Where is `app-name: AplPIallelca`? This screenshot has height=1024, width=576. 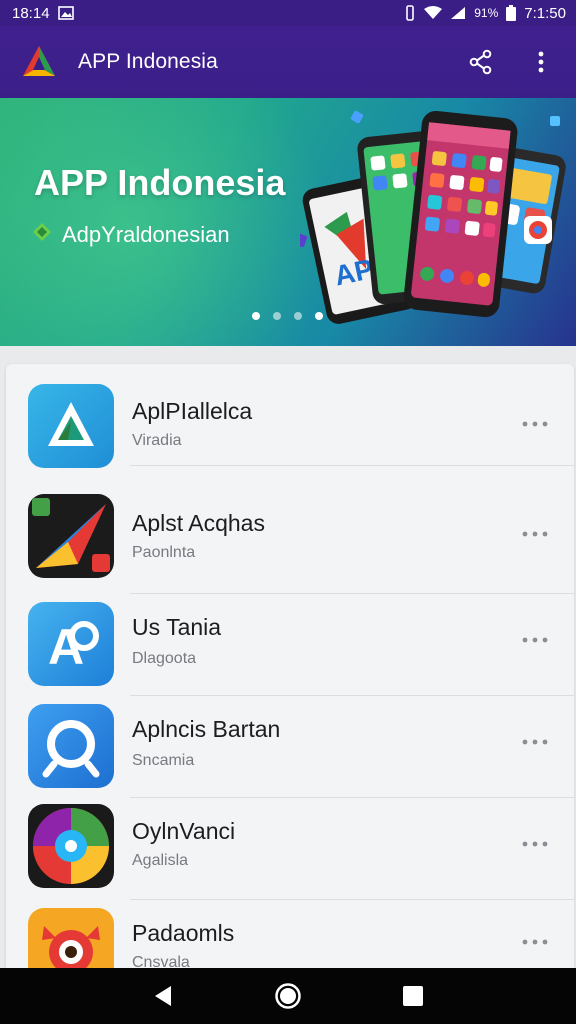 app-name: AplPIallelca is located at coordinates (192, 411).